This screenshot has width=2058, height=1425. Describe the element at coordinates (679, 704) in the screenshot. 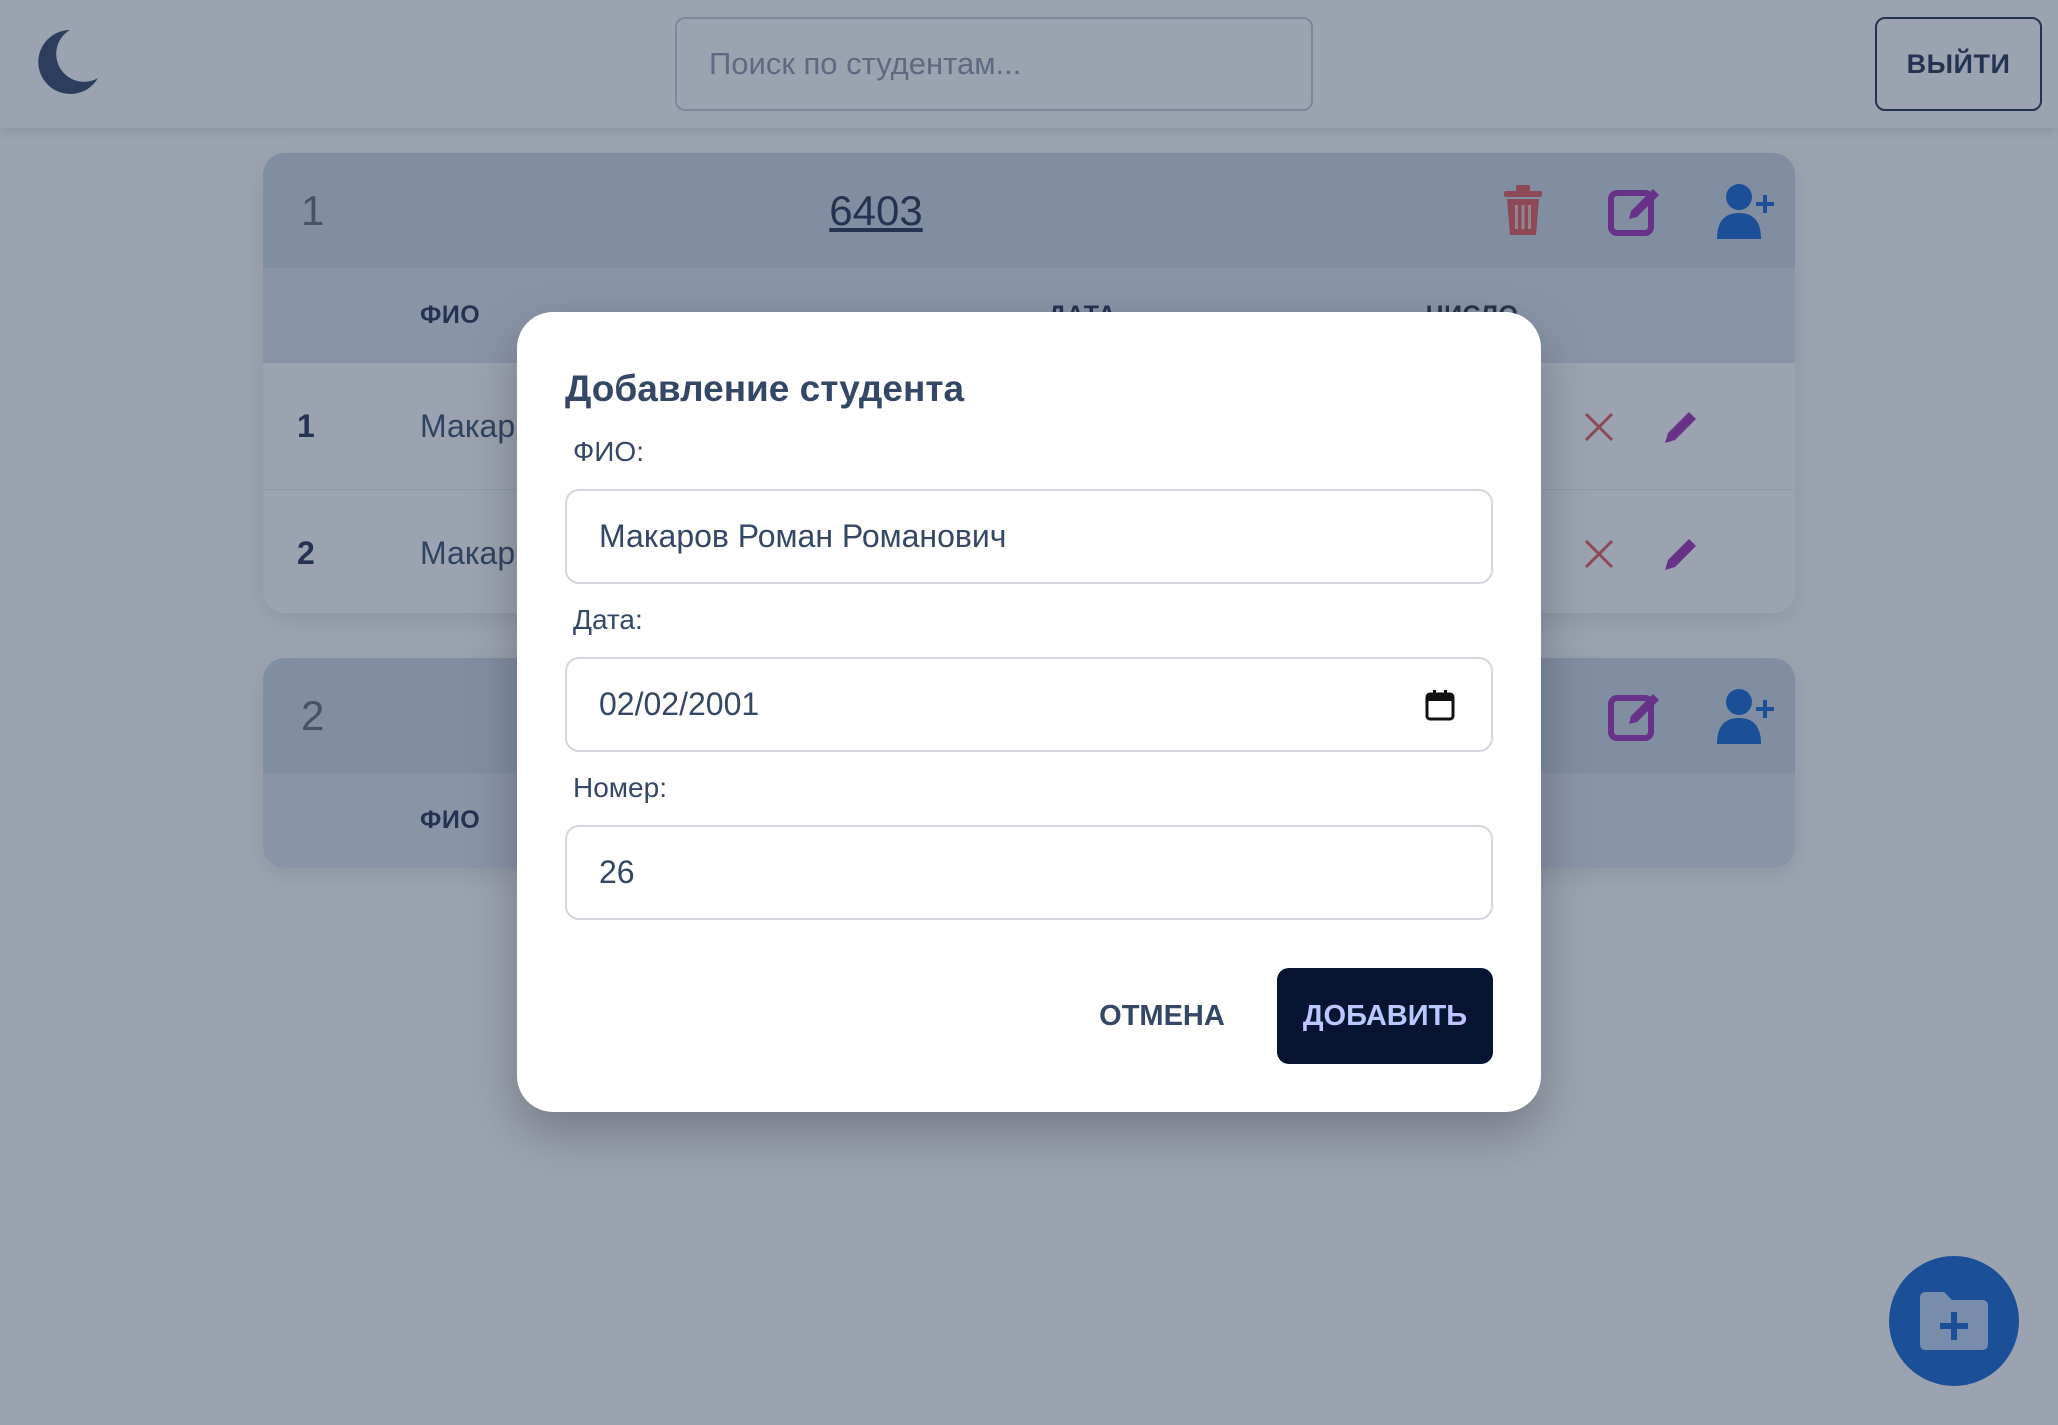

I see `date-value: 02/02/2001` at that location.